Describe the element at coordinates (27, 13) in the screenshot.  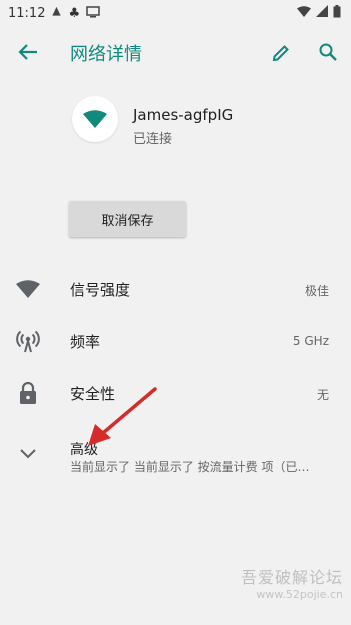
I see `status-time: 11:12` at that location.